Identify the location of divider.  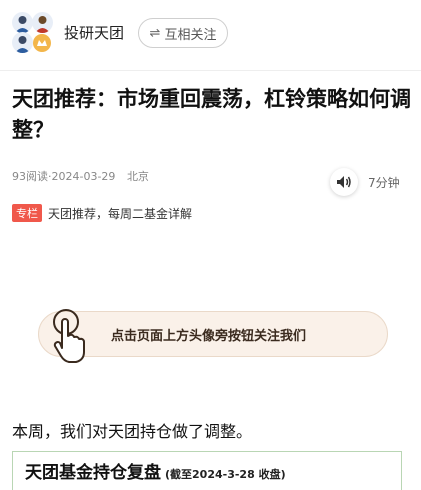
(210, 70).